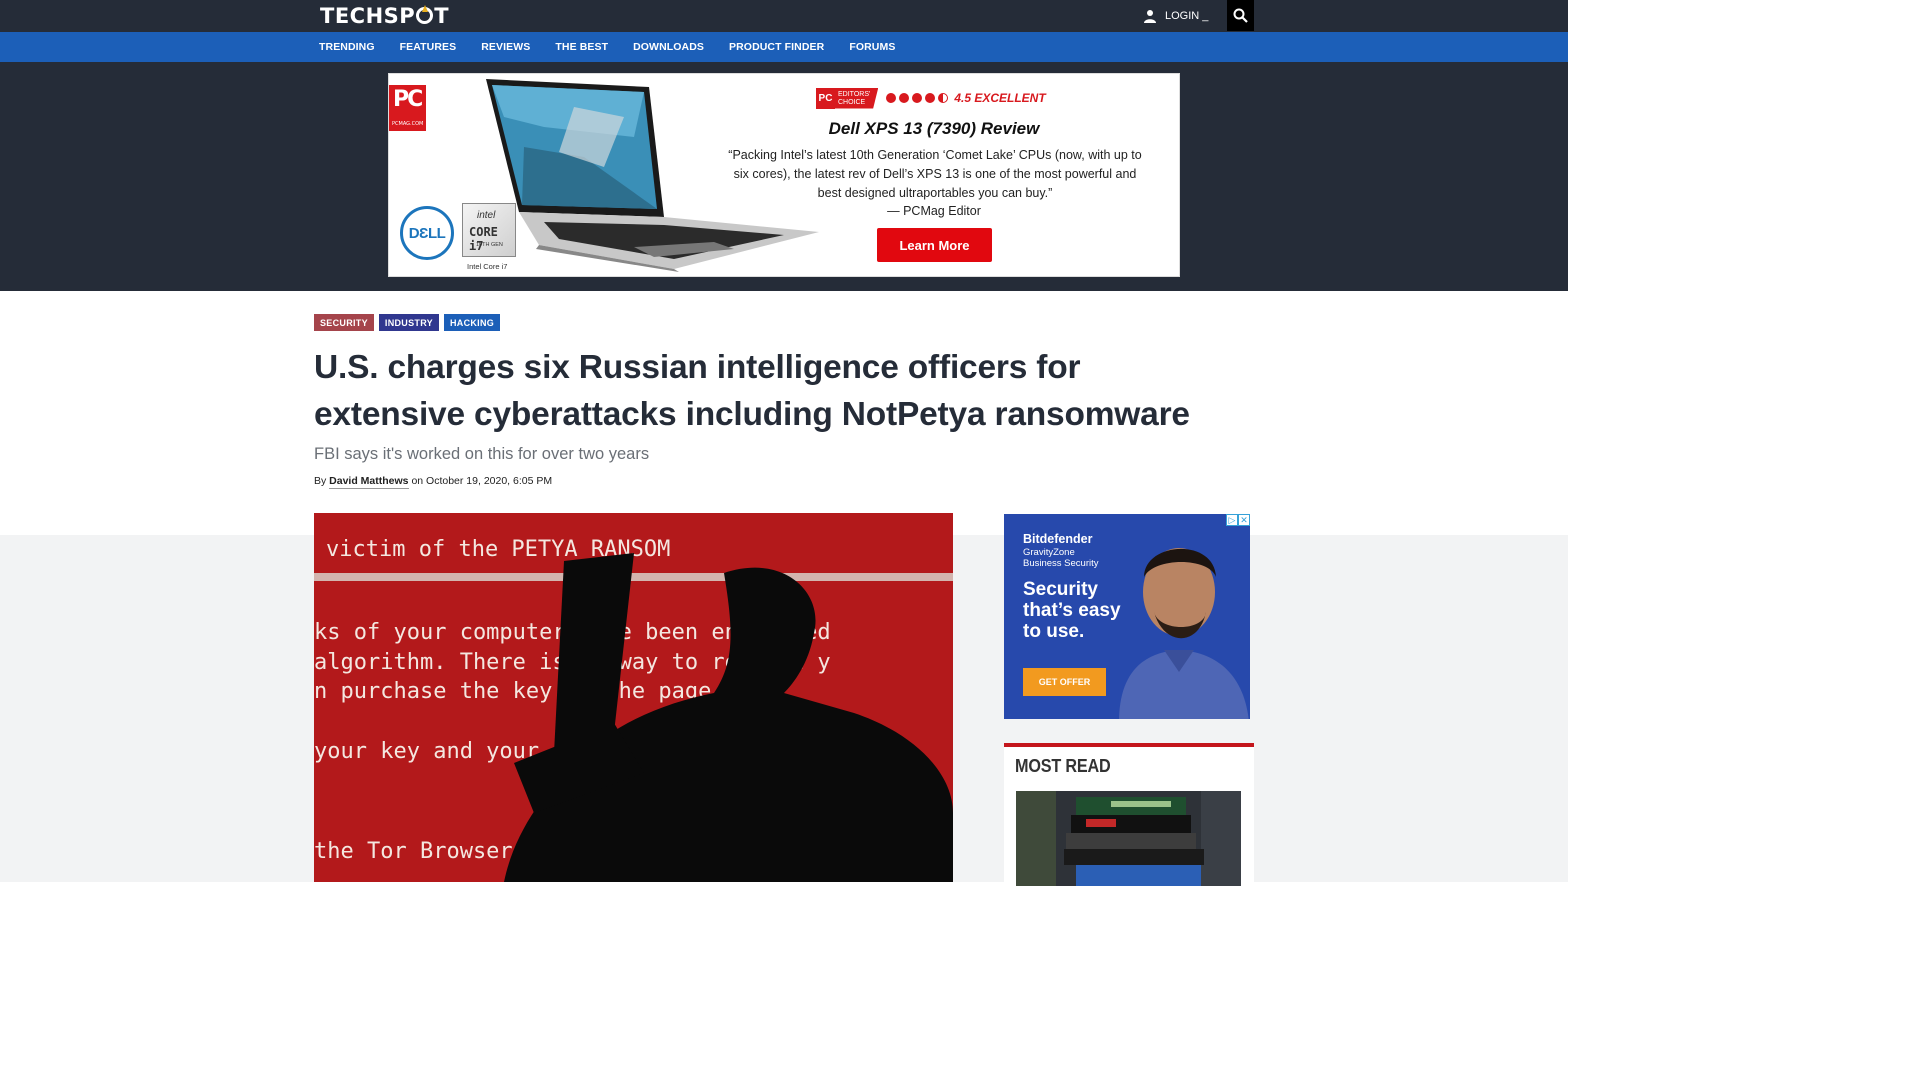  What do you see at coordinates (1150, 16) in the screenshot?
I see `user-icon` at bounding box center [1150, 16].